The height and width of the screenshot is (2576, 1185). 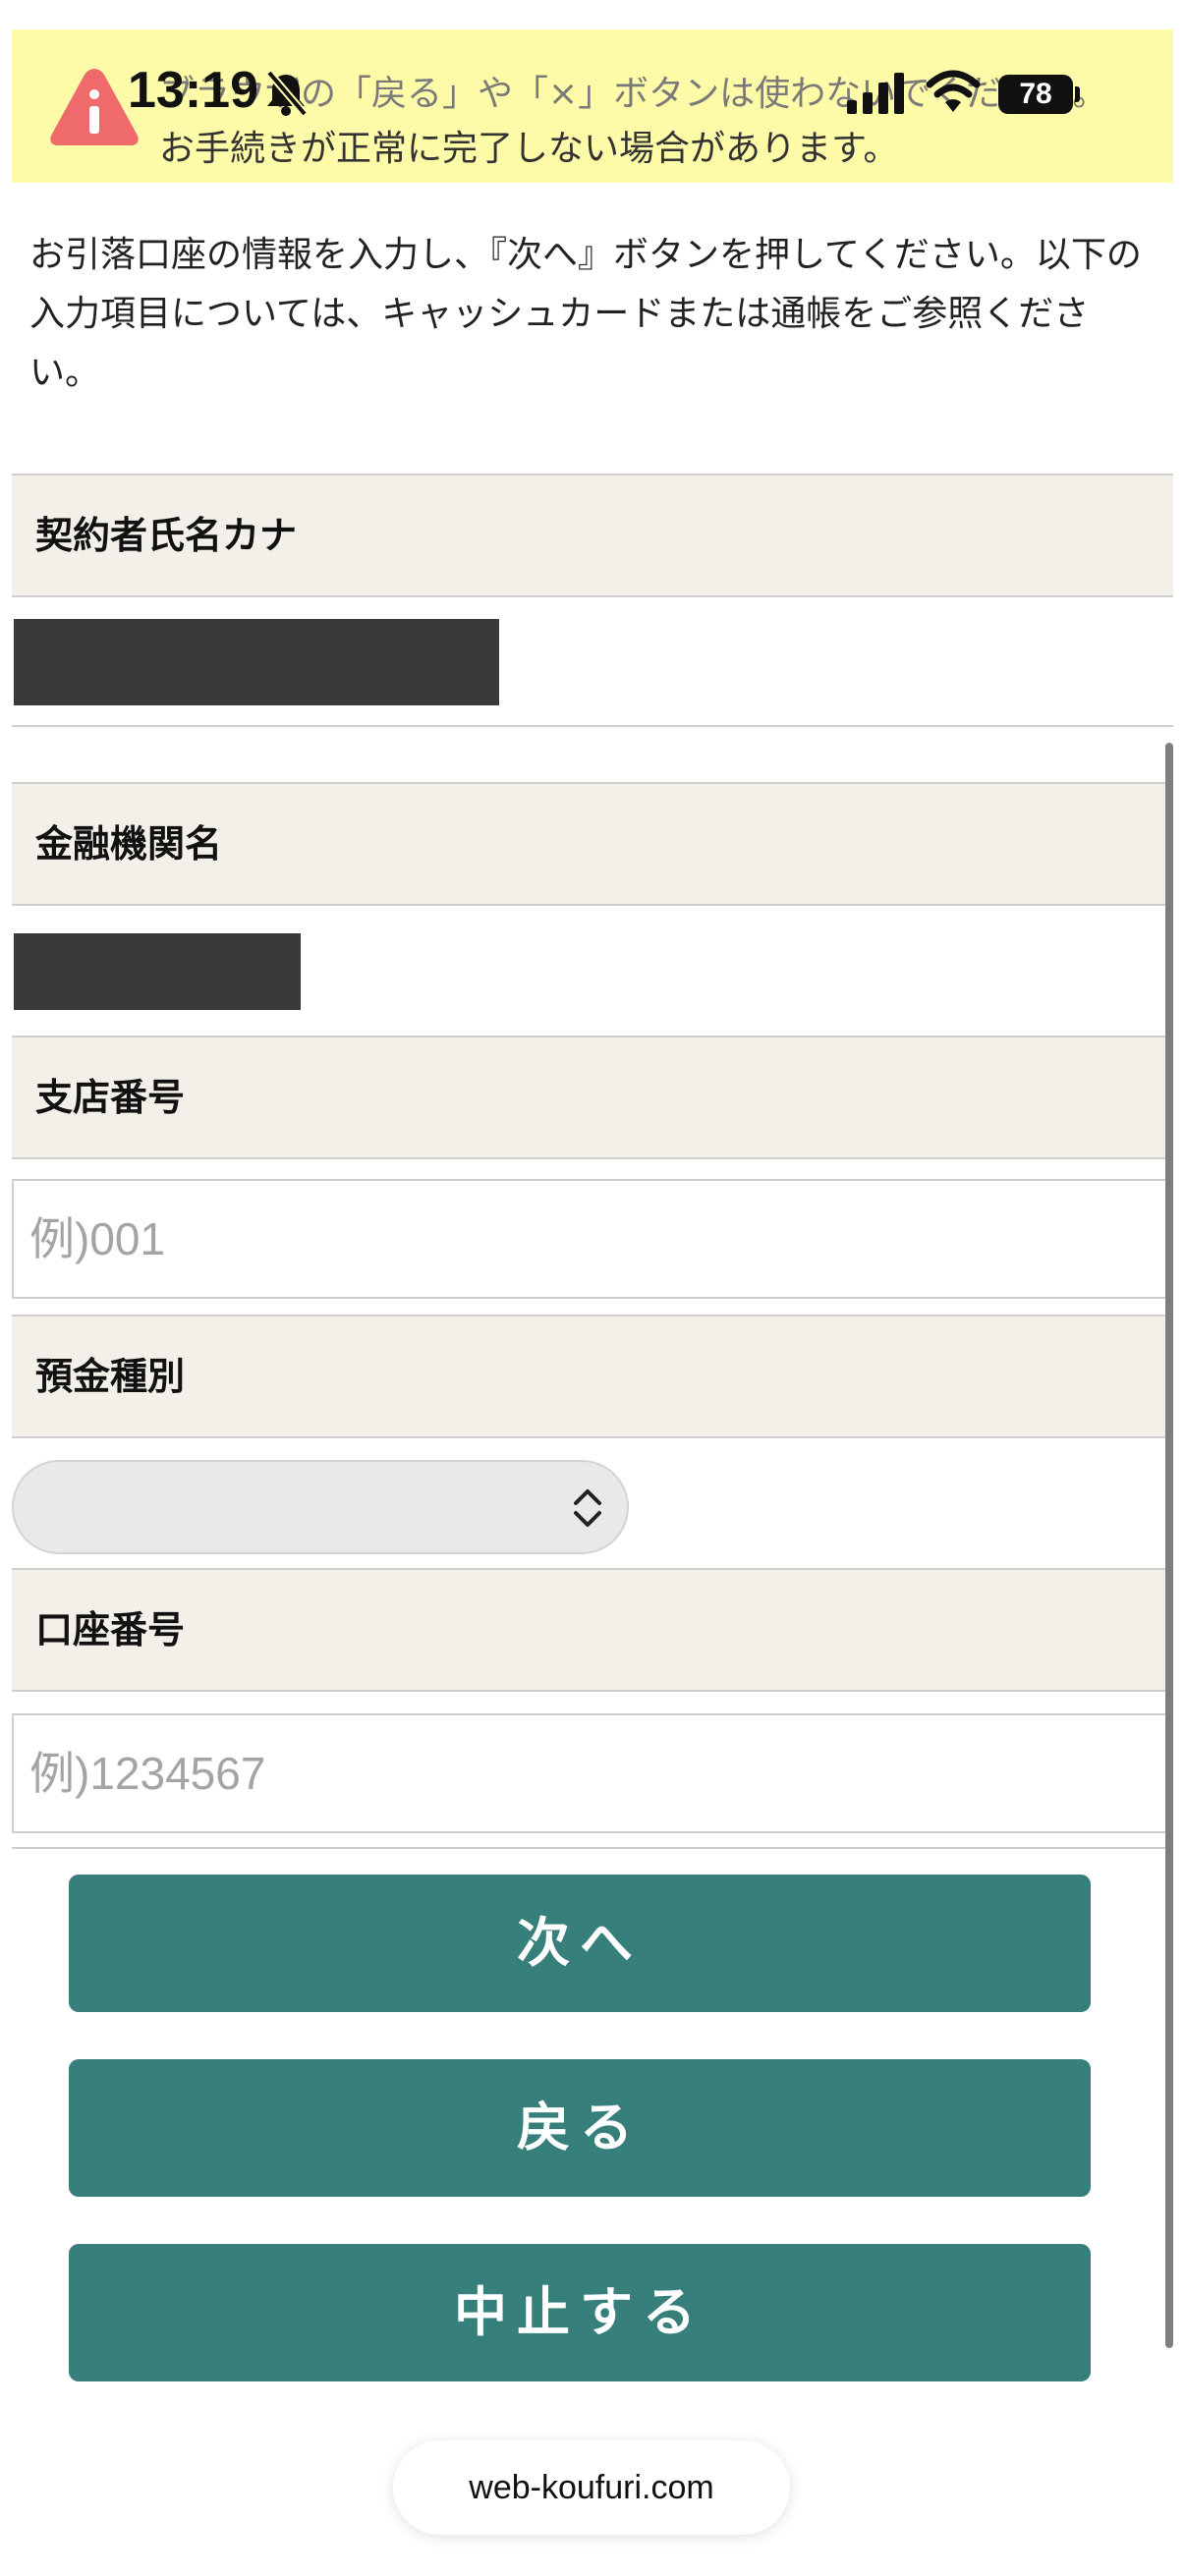 What do you see at coordinates (111, 1376) in the screenshot?
I see `deposit-type-label: 預金種別` at bounding box center [111, 1376].